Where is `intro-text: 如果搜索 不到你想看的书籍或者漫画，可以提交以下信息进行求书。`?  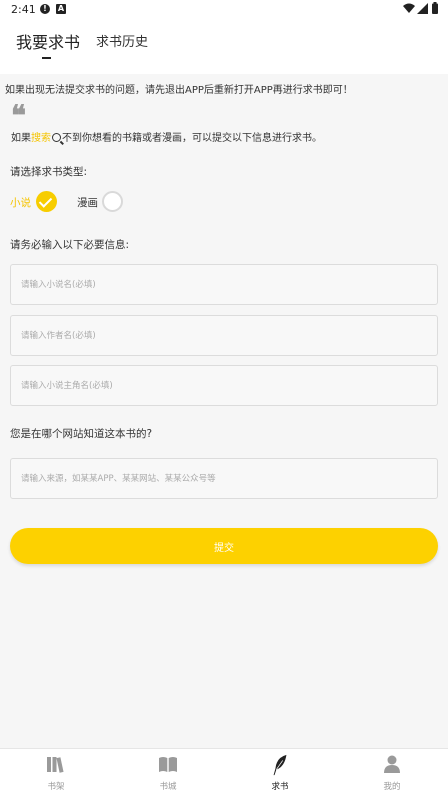 intro-text: 如果搜索 不到你想看的书籍或者漫画，可以提交以下信息进行求书。 is located at coordinates (166, 136).